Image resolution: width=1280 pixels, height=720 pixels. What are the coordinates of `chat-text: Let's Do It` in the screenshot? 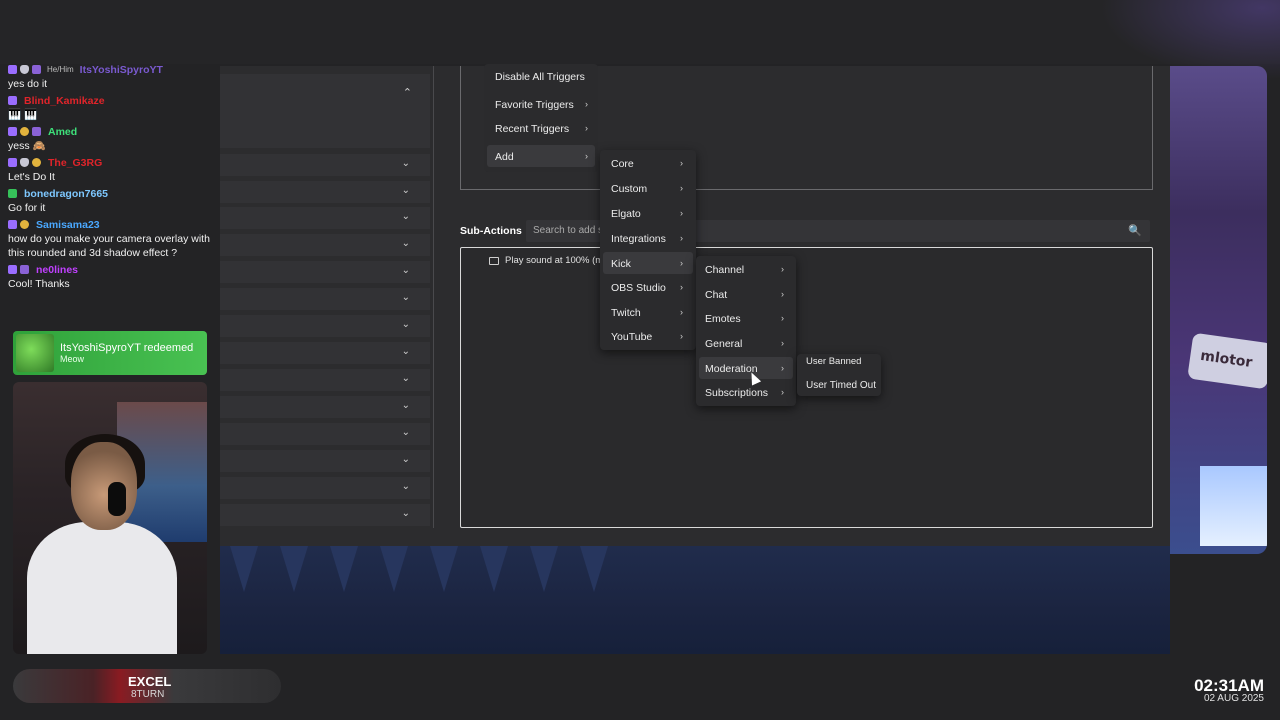 It's located at (31, 177).